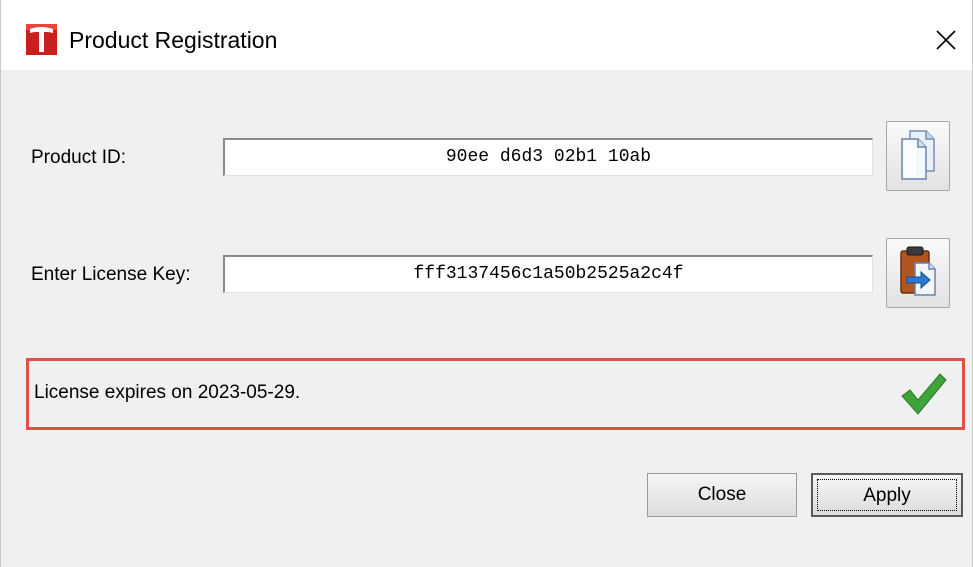 The image size is (973, 567). I want to click on close-button: Close, so click(722, 495).